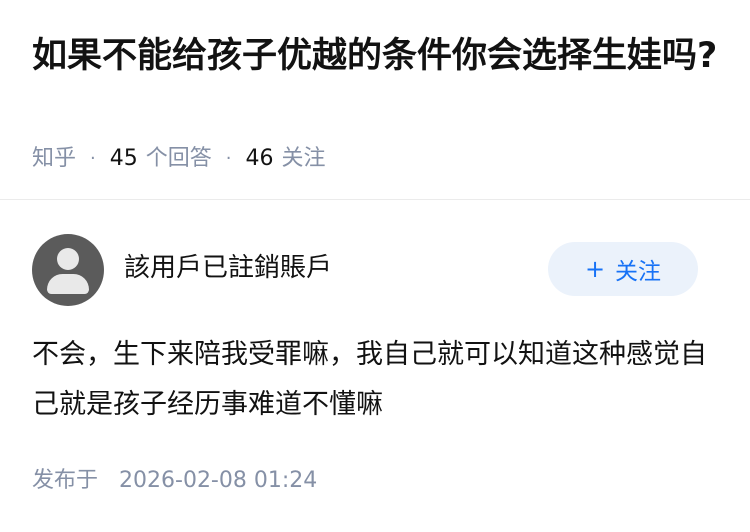 The height and width of the screenshot is (532, 750). What do you see at coordinates (595, 269) in the screenshot?
I see `plus-icon: +` at bounding box center [595, 269].